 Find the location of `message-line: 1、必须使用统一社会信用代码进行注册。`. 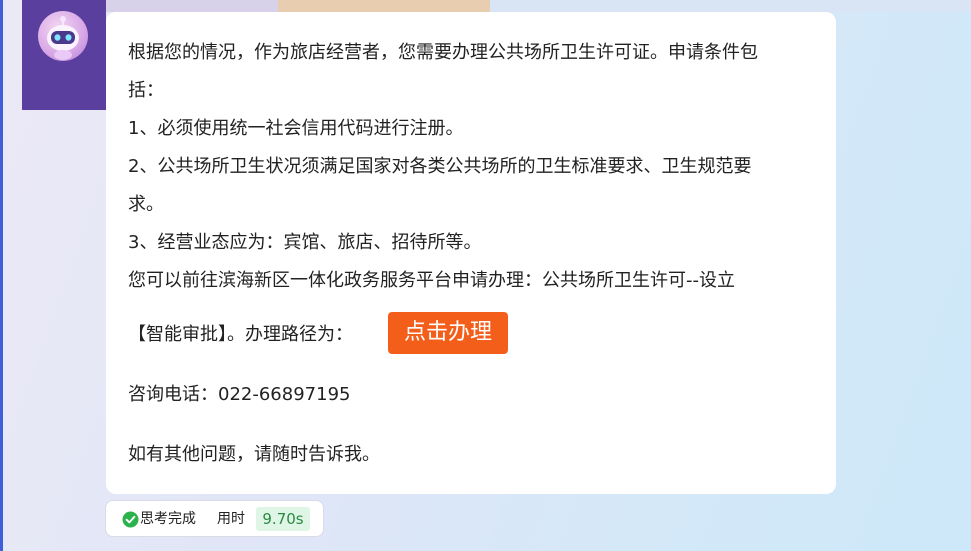

message-line: 1、必须使用统一社会信用代码进行注册。 is located at coordinates (296, 128).